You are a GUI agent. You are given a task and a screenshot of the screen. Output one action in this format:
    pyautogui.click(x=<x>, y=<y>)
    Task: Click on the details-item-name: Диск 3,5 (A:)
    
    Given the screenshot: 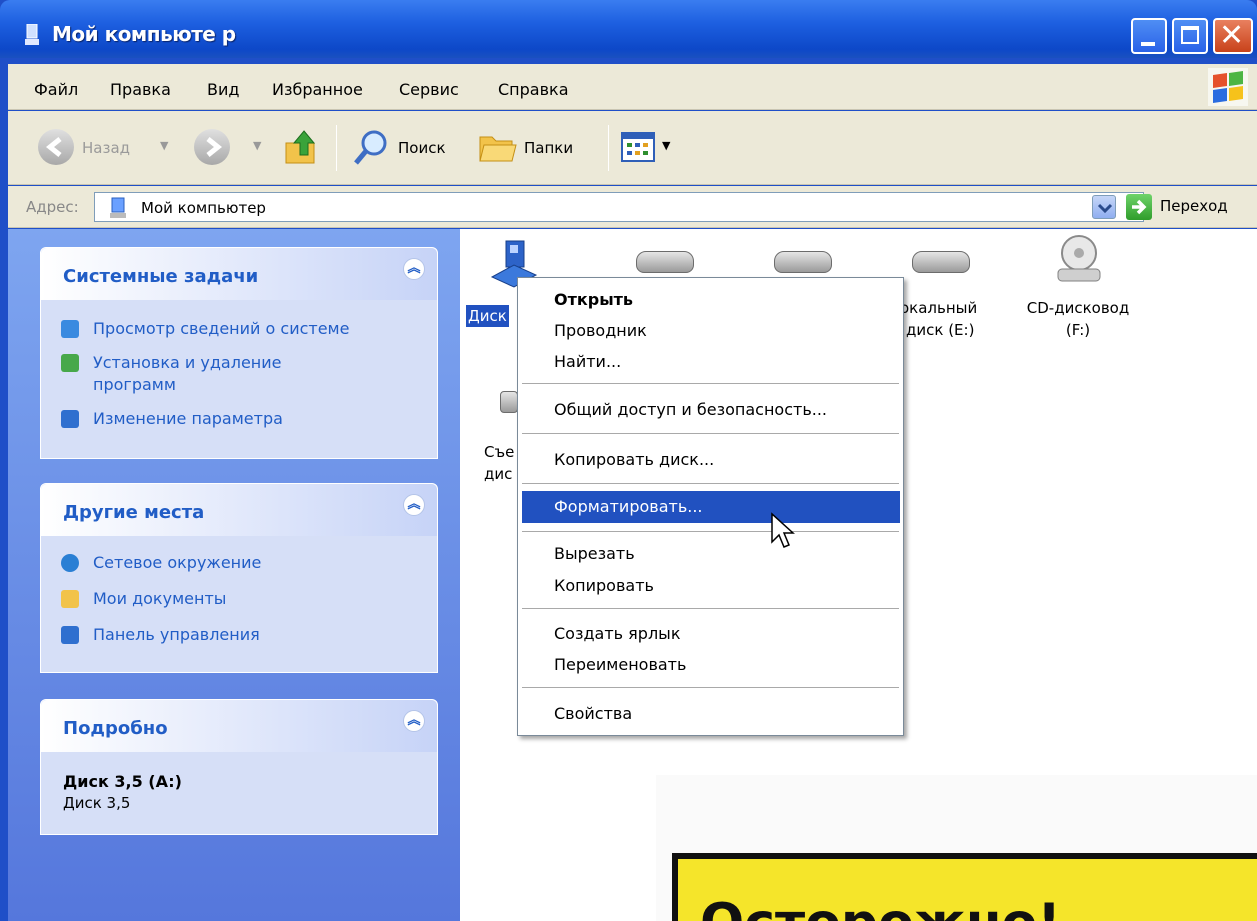 What is the action you would take?
    pyautogui.click(x=122, y=781)
    